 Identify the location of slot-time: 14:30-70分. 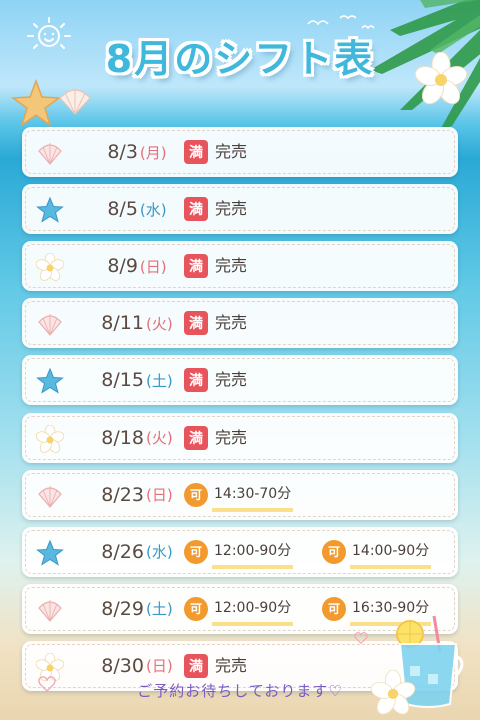
(253, 497).